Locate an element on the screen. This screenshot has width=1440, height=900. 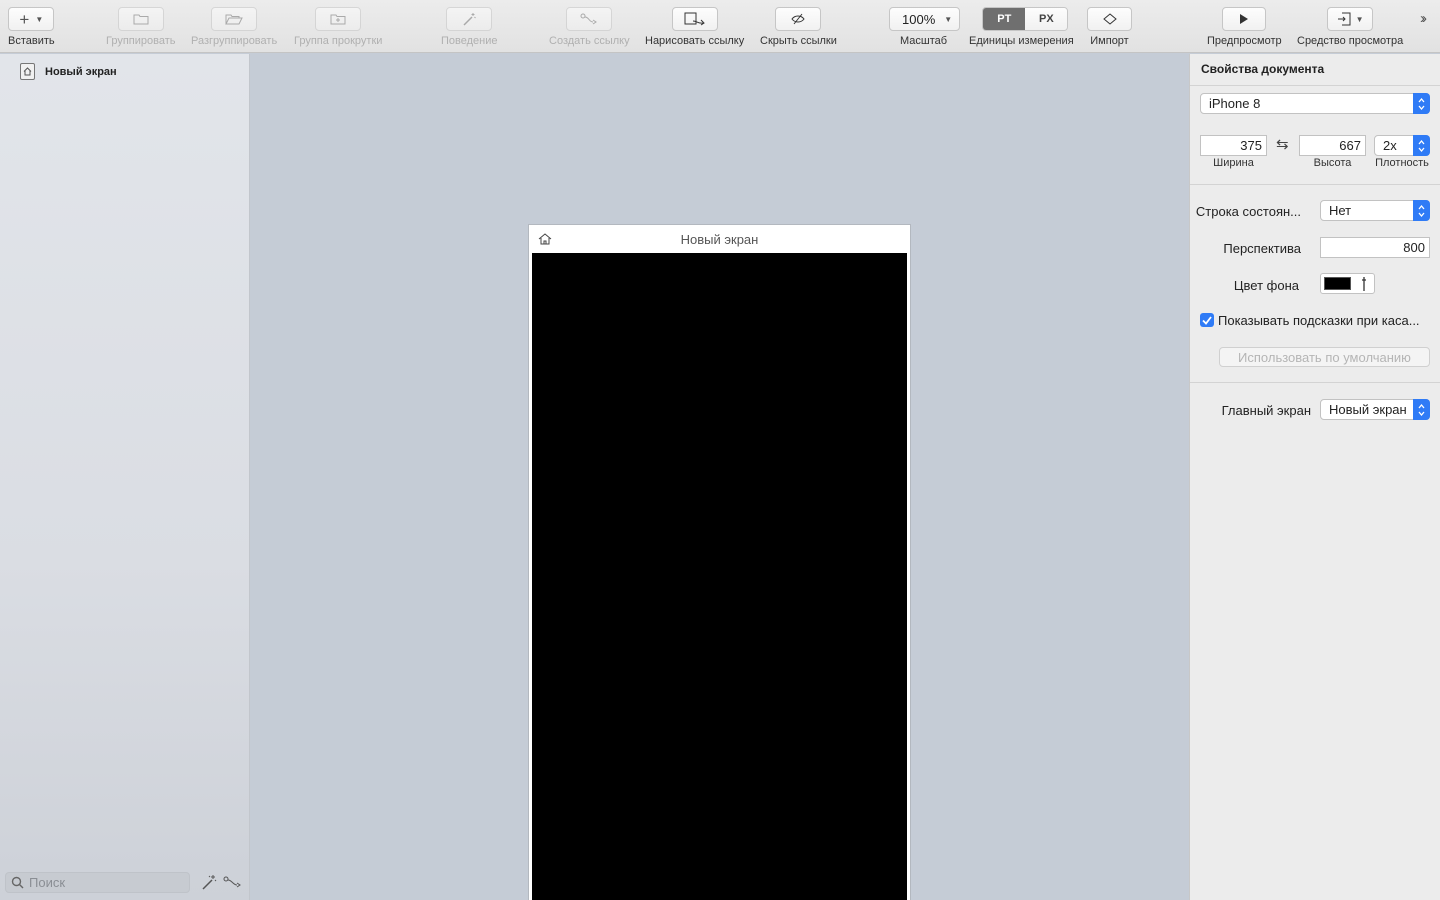
width-field: 375 is located at coordinates (1233, 145).